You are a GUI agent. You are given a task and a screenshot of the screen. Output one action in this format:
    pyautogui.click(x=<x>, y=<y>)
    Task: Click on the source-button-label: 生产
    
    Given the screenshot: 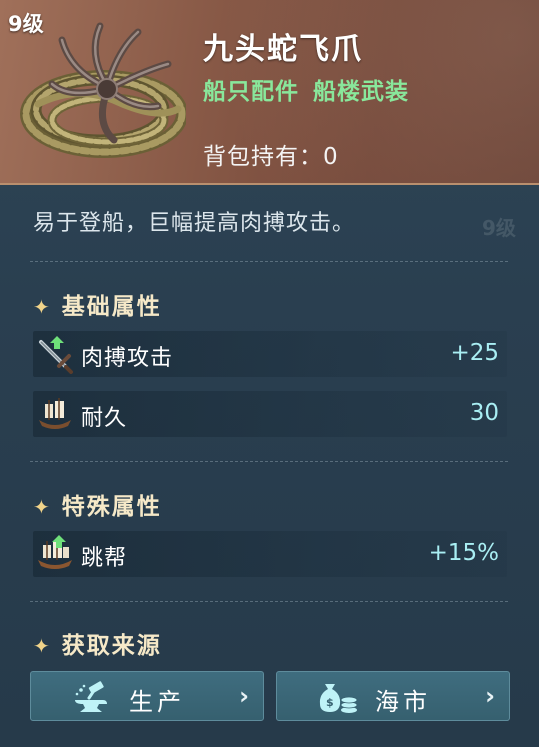 What is the action you would take?
    pyautogui.click(x=157, y=702)
    